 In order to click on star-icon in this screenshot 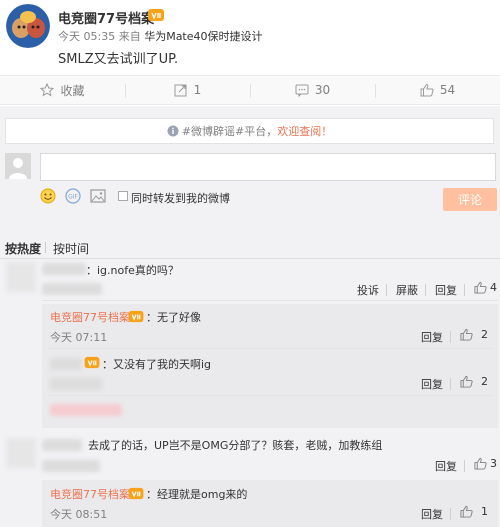, I will do `click(47, 90)`.